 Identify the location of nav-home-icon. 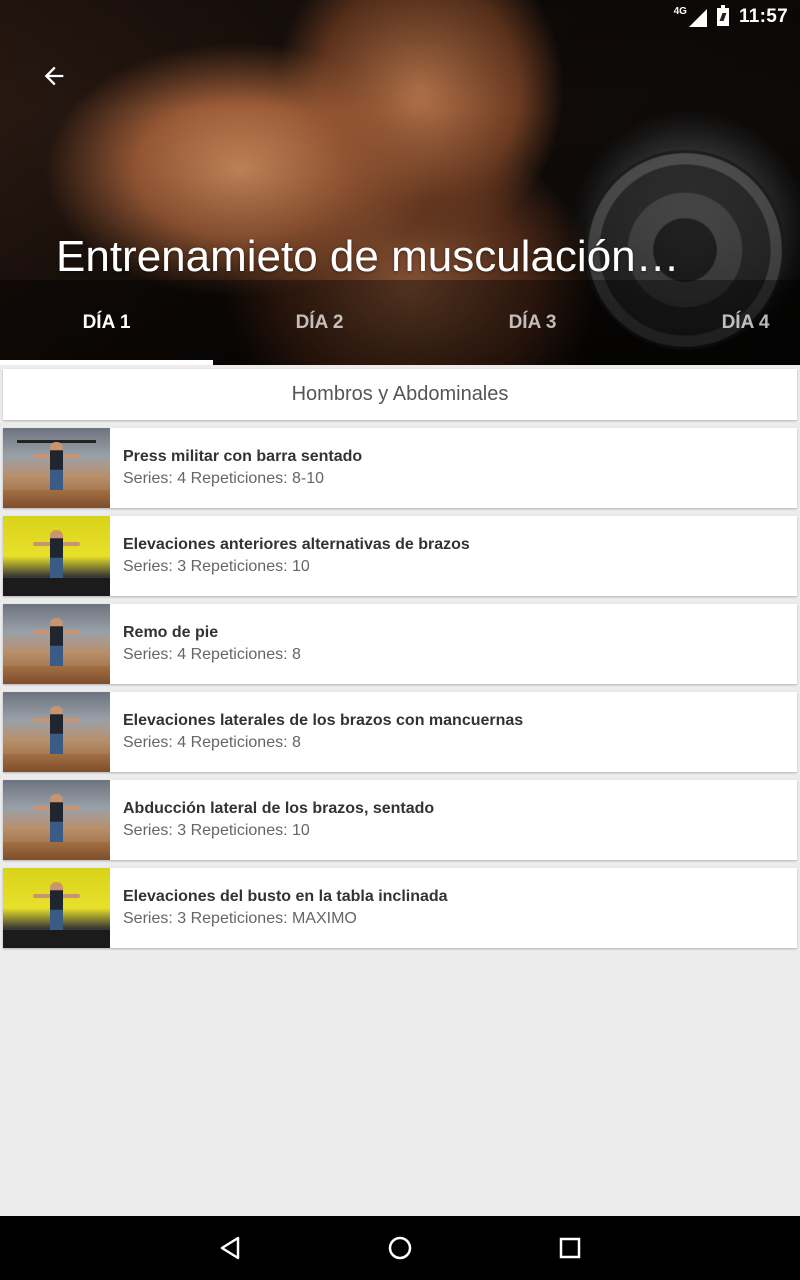
(400, 1248).